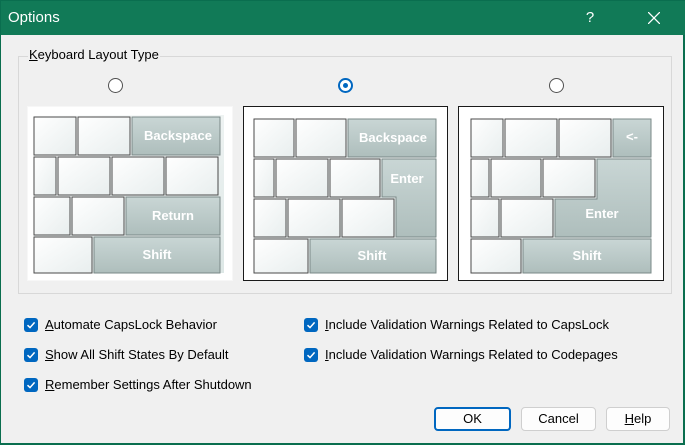  Describe the element at coordinates (173, 215) in the screenshot. I see `key-return: Return` at that location.